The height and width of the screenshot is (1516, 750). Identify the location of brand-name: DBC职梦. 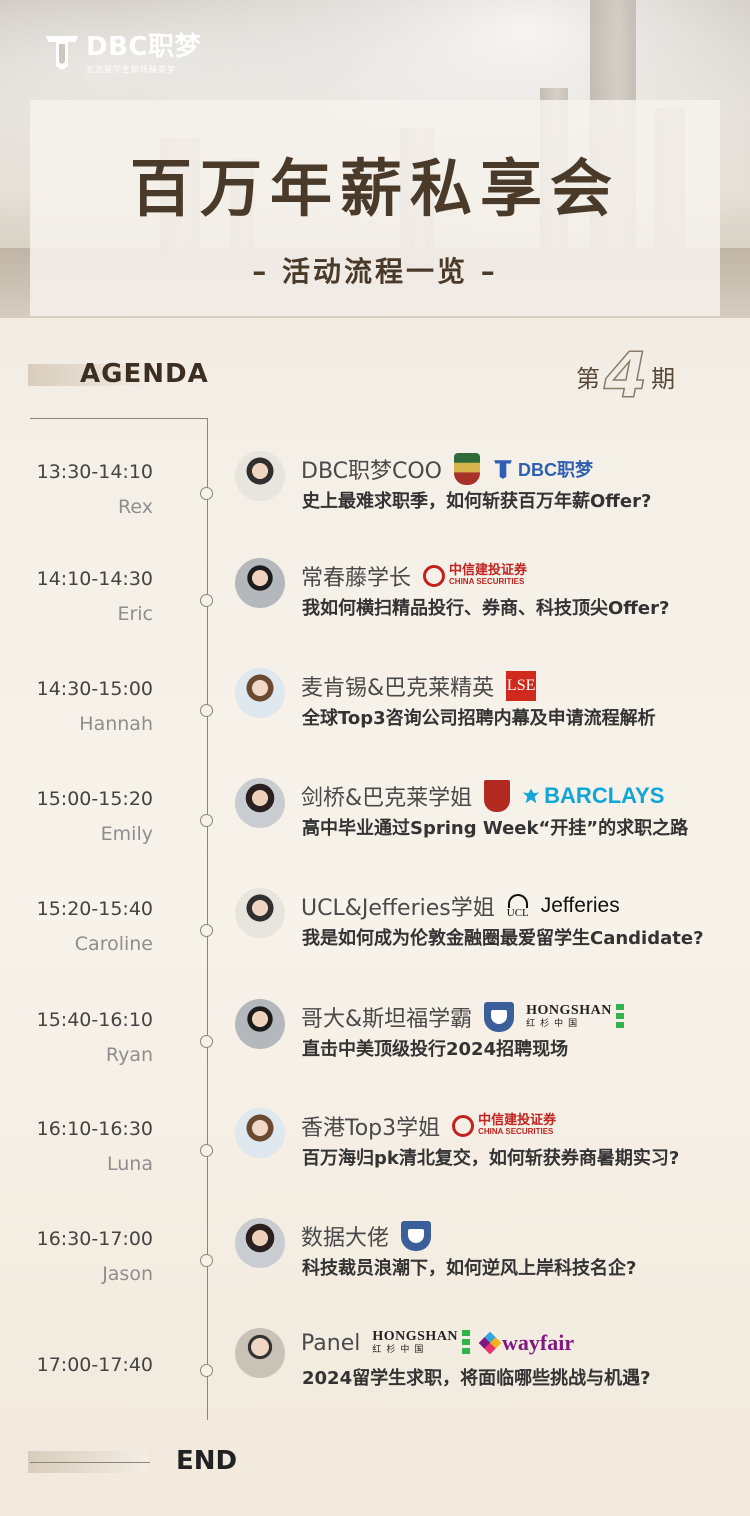
(143, 47).